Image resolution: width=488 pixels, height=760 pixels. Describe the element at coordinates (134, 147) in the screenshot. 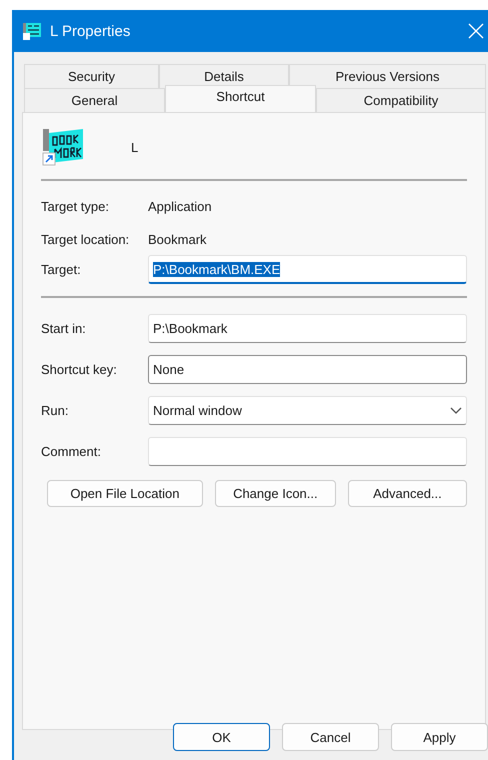

I see `shortcut-name: L` at that location.